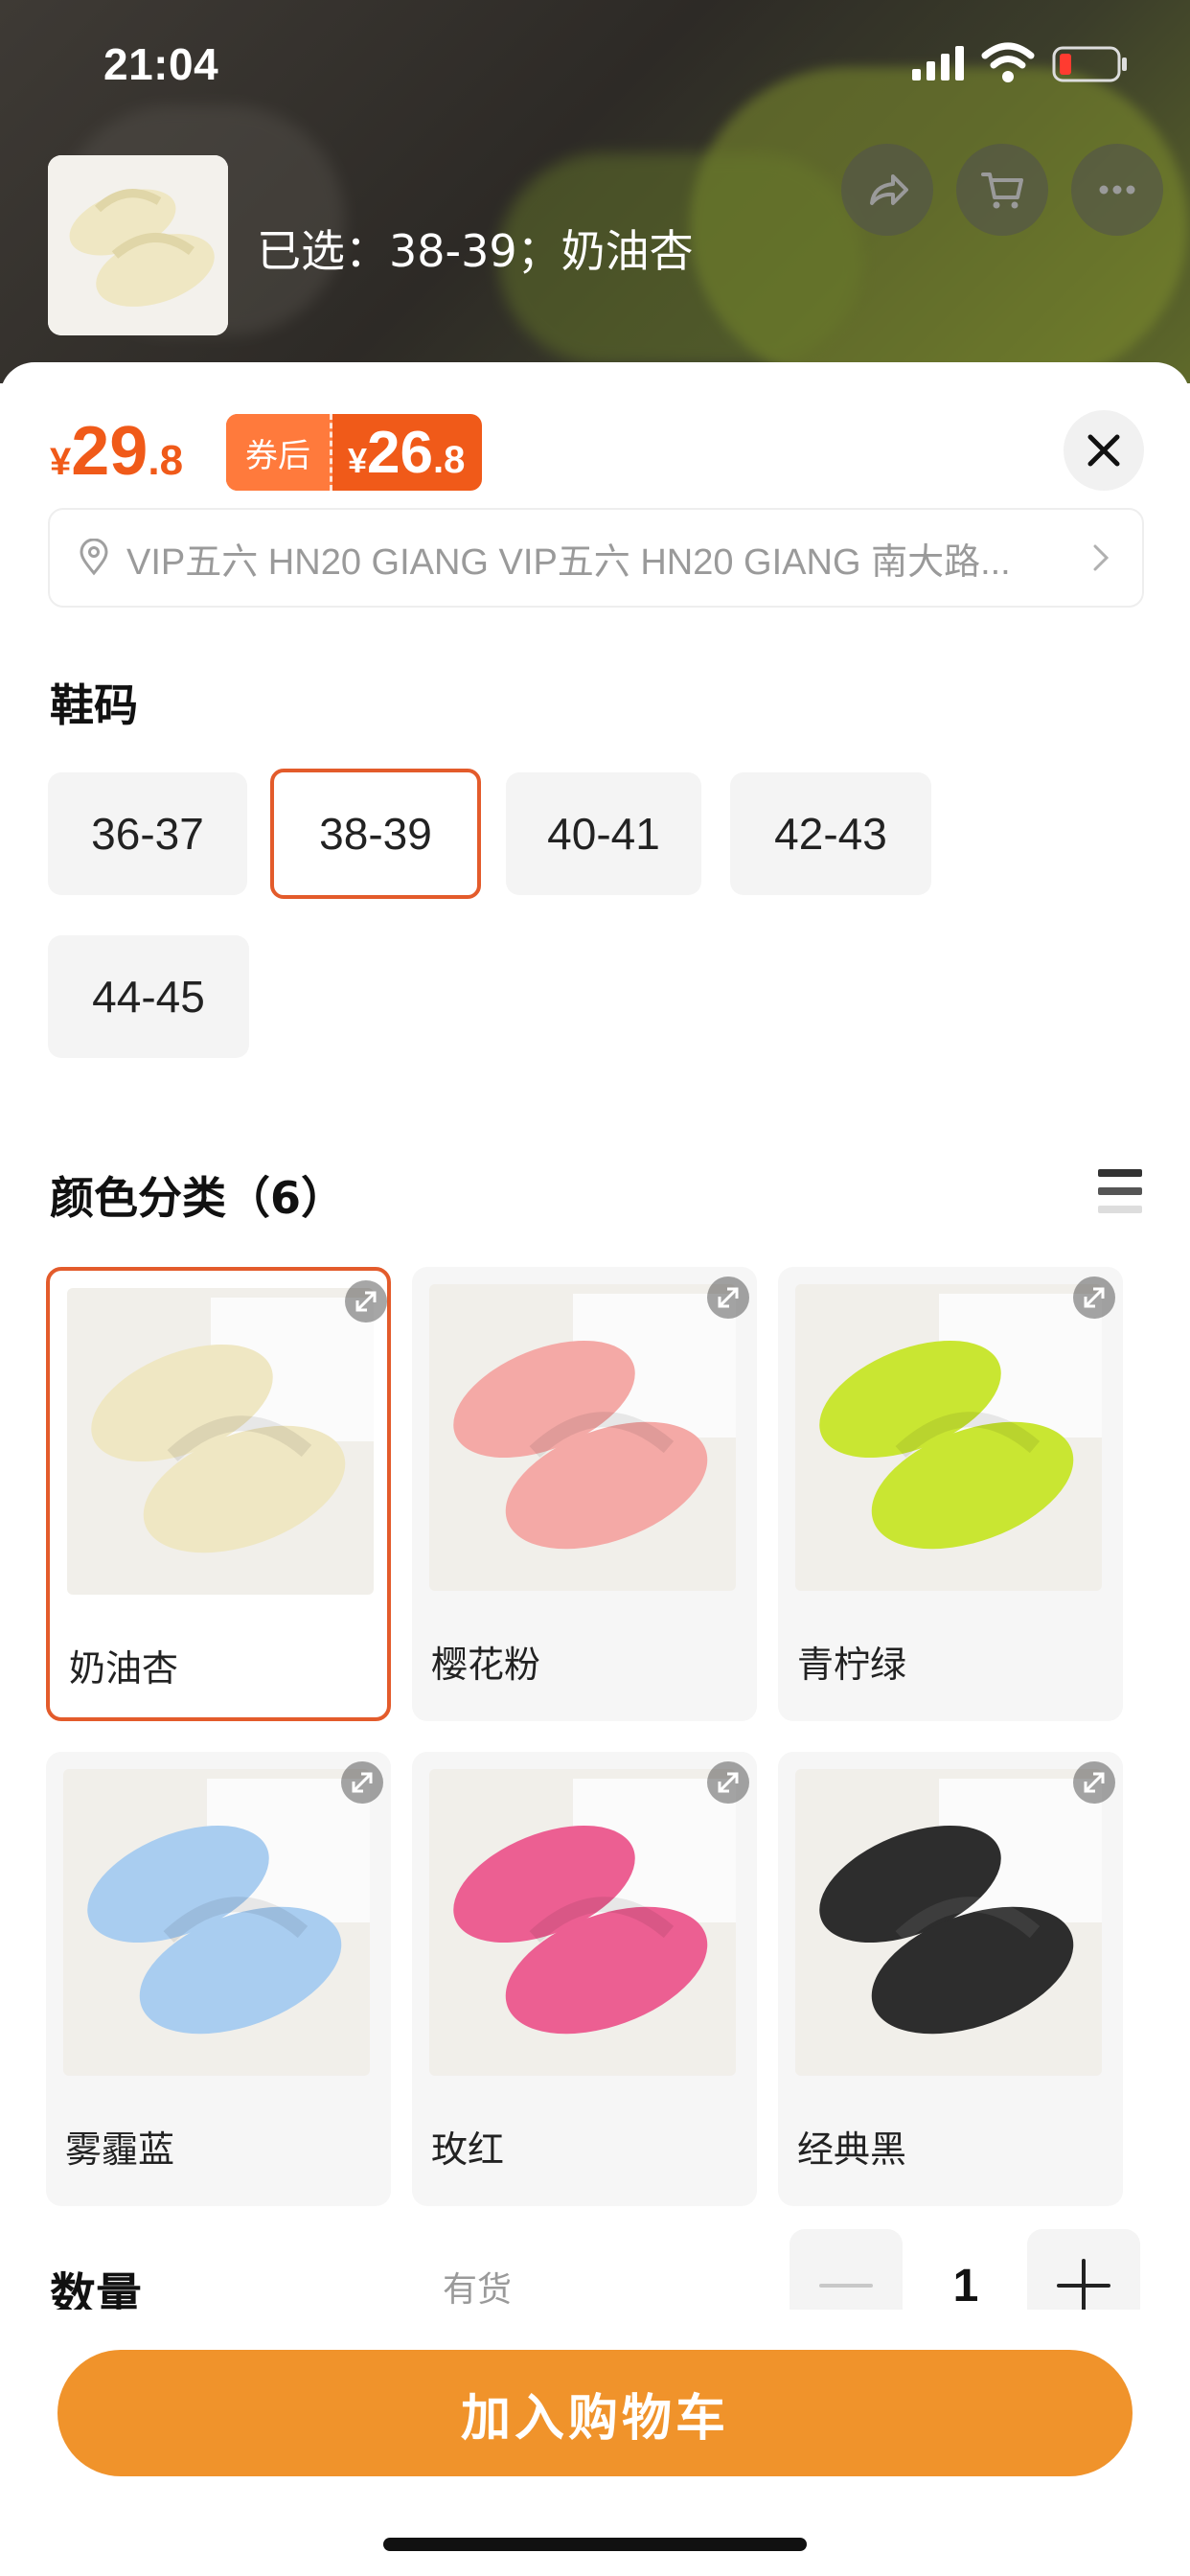 This screenshot has height=2576, width=1190. I want to click on size-option-44-45: 44-45, so click(148, 996).